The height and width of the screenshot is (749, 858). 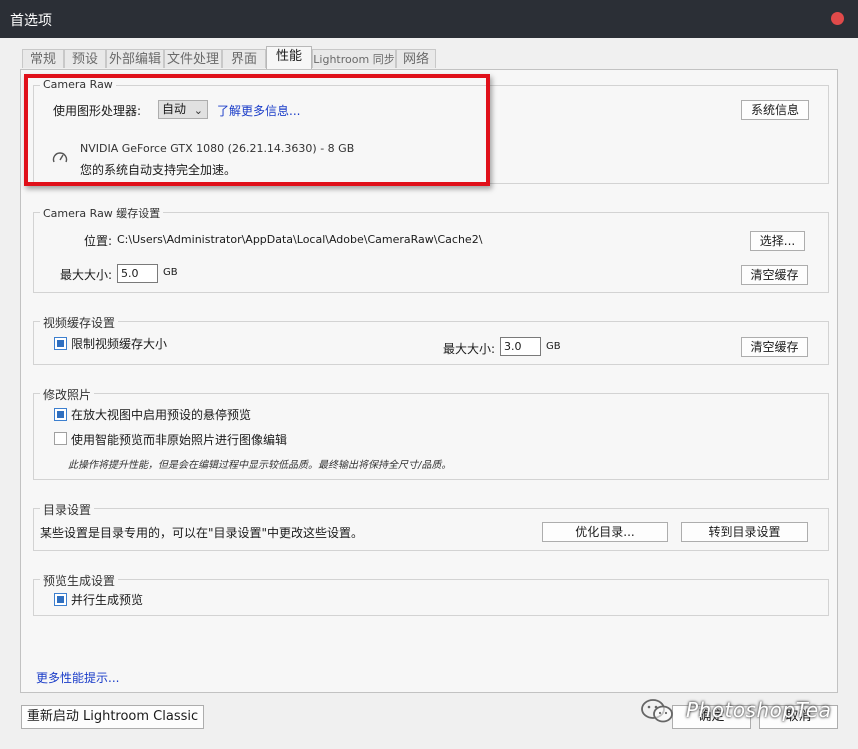 I want to click on video-cache-group: 视频缓存设置 限制视频缓存大小 最大大小: 3.0 GB 清空缓存, so click(x=431, y=339).